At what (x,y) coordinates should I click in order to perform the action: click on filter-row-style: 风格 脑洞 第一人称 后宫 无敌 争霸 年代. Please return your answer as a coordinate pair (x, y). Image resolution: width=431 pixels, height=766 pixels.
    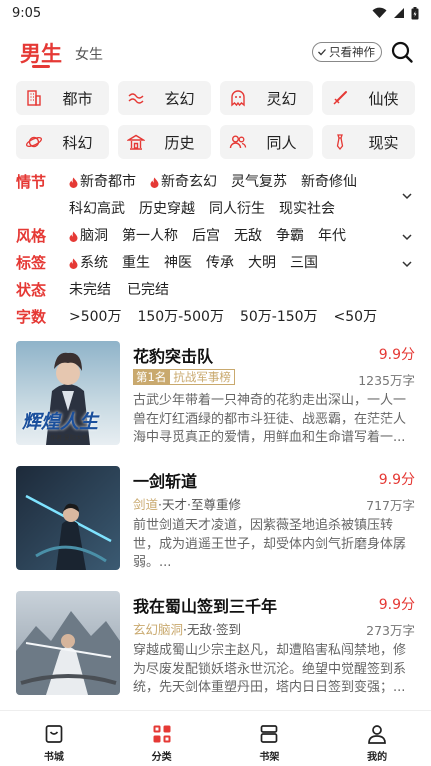
    Looking at the image, I should click on (215, 236).